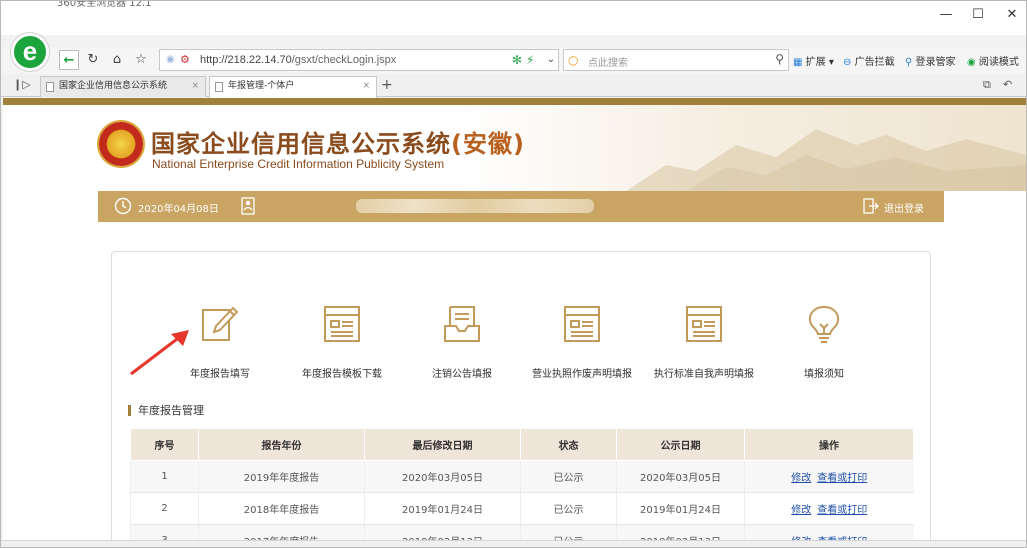 This screenshot has height=548, width=1027. Describe the element at coordinates (298, 60) in the screenshot. I see `url-text: http://218.22.14.70/gsxt/checkLogin.jspx` at that location.